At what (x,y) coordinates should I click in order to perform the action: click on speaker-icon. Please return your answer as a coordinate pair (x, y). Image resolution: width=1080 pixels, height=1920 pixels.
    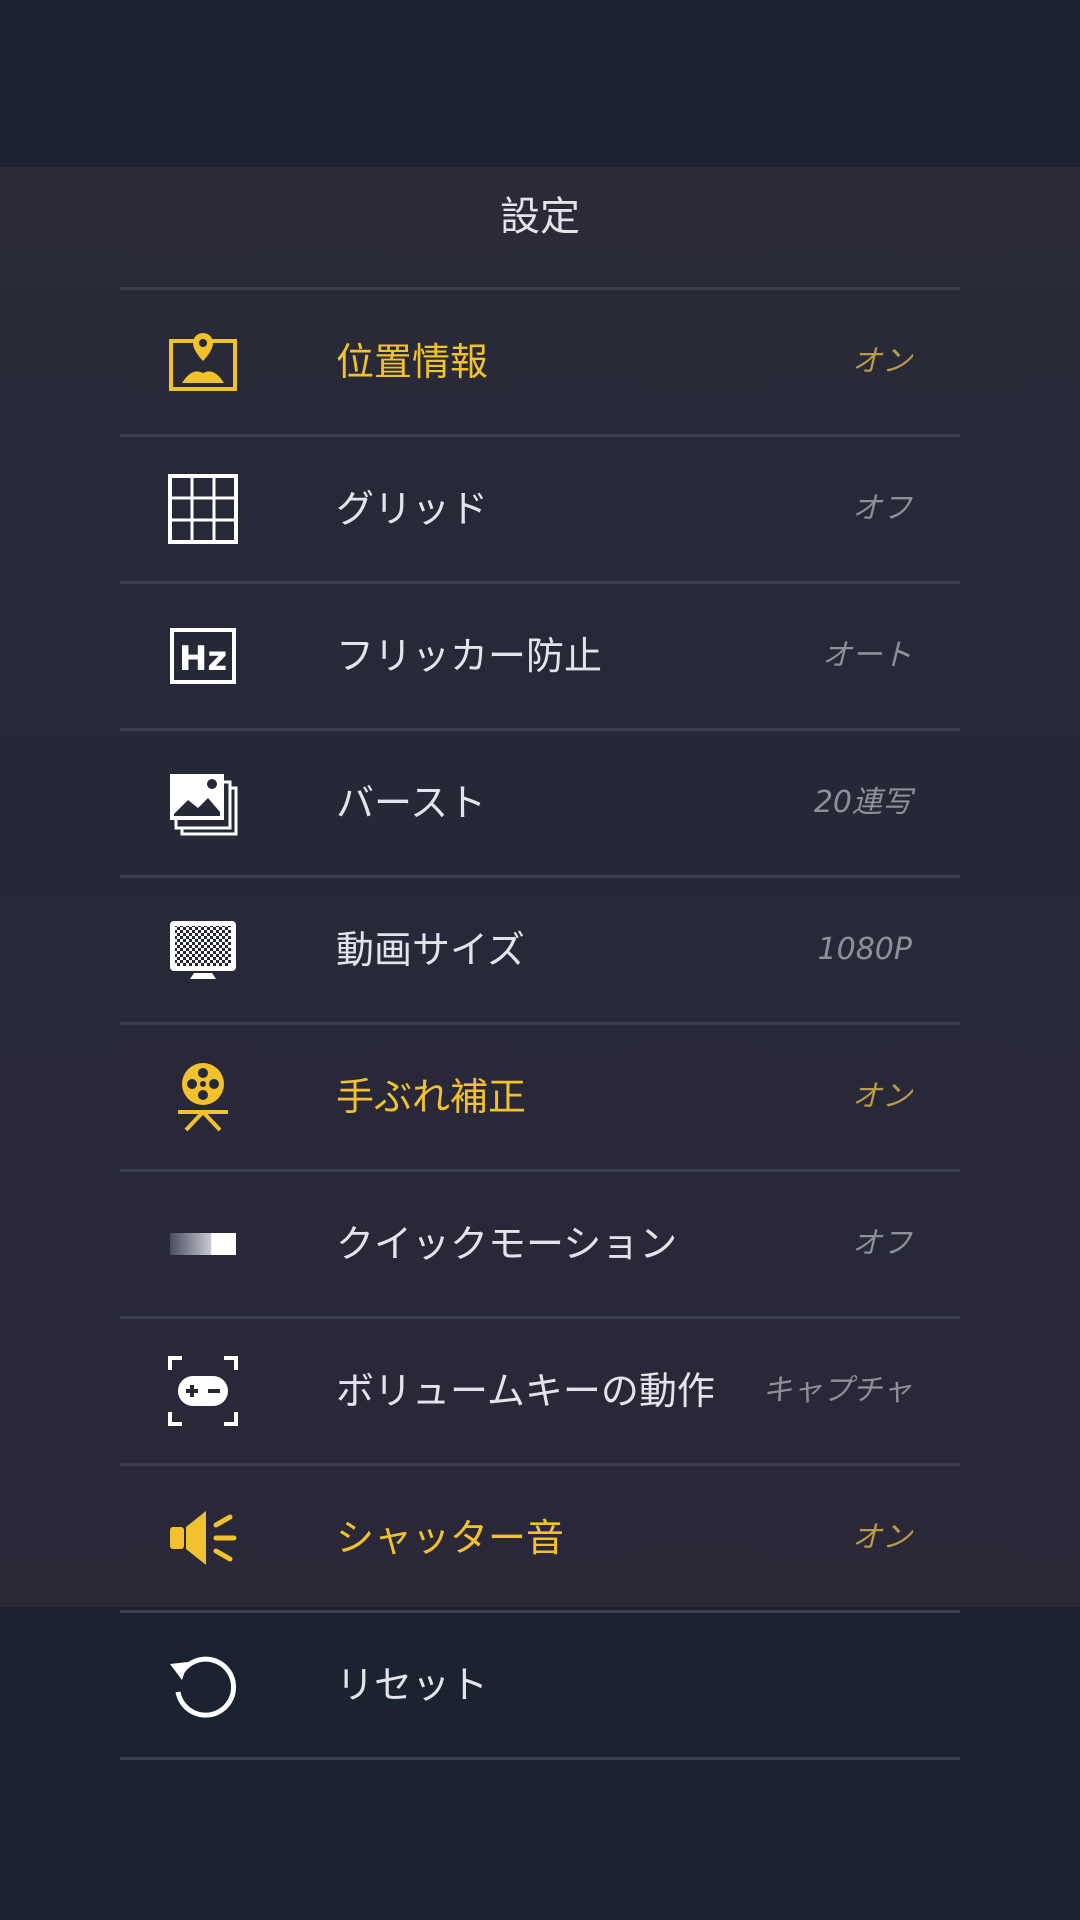
    Looking at the image, I should click on (203, 1538).